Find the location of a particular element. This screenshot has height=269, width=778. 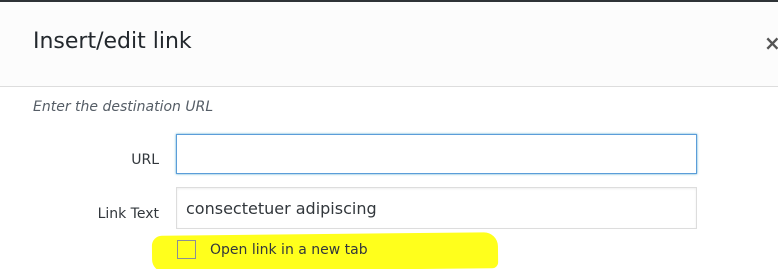

link-text-label: Link Text is located at coordinates (128, 214).